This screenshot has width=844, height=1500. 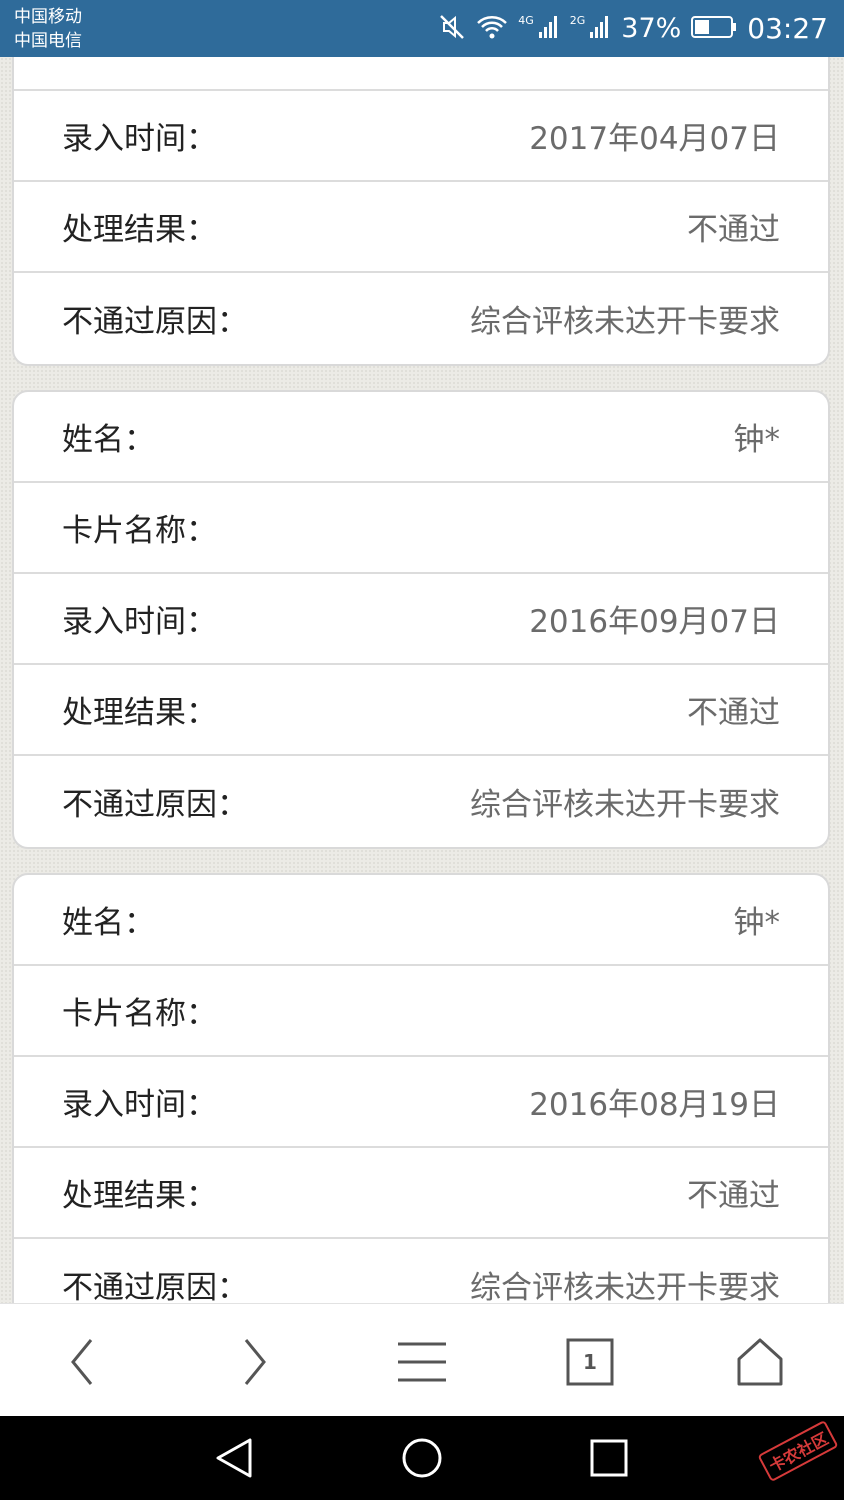 What do you see at coordinates (421, 227) in the screenshot?
I see `card-row: 处理结果： 不通过` at bounding box center [421, 227].